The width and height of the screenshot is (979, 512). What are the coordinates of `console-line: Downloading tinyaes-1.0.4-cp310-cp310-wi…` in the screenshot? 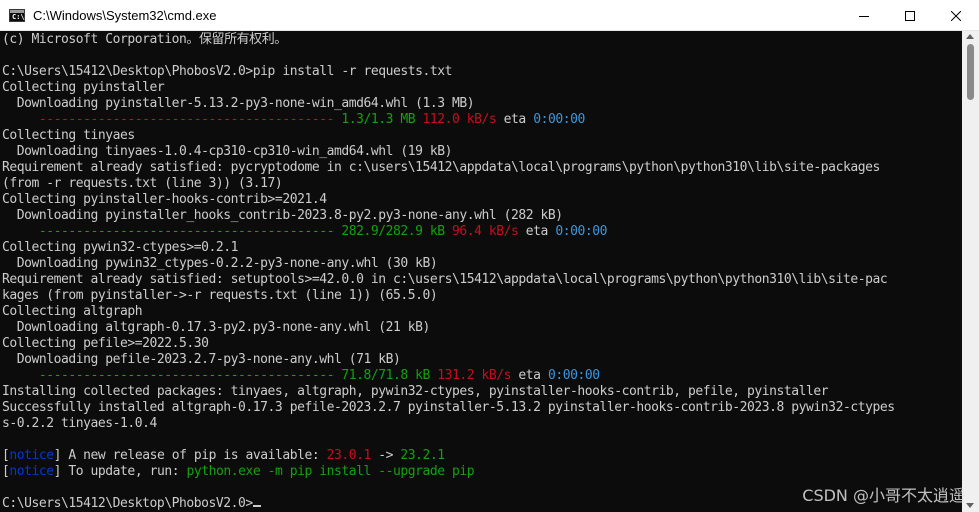 It's located at (227, 151).